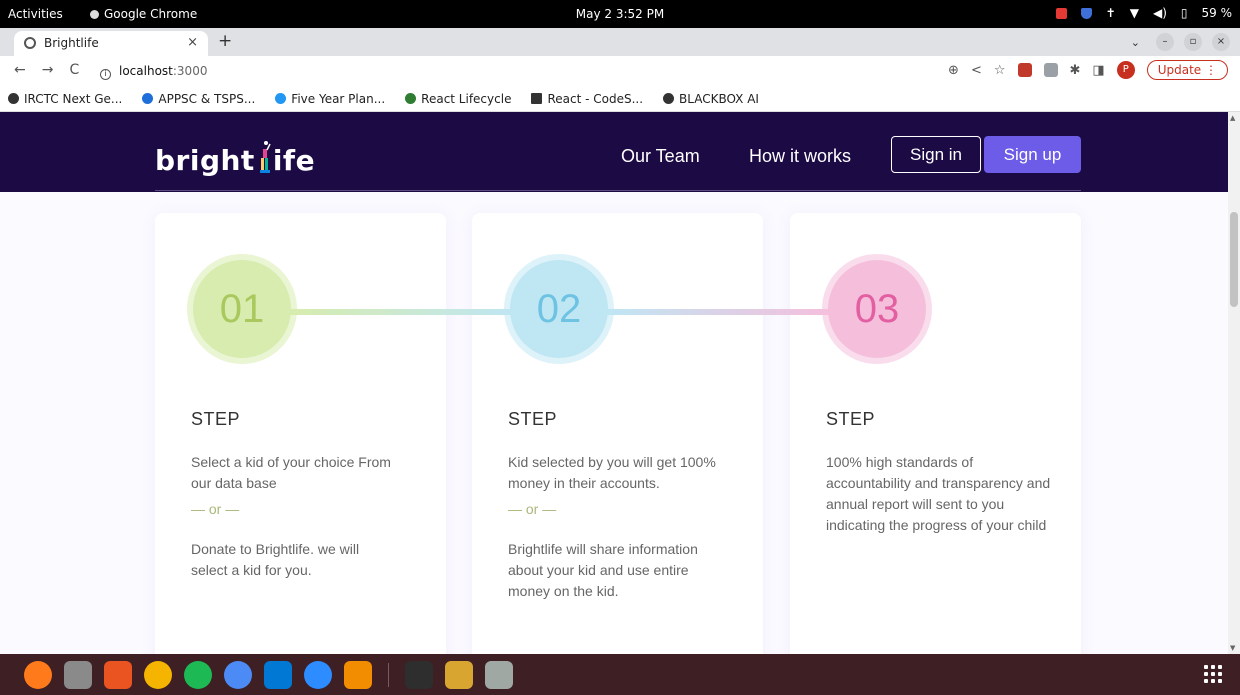 This screenshot has width=1240, height=695. What do you see at coordinates (78, 674) in the screenshot?
I see `files-icon` at bounding box center [78, 674].